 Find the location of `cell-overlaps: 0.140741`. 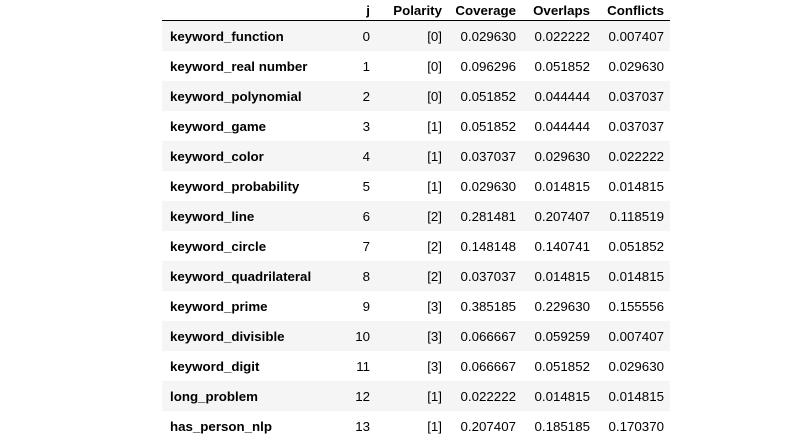

cell-overlaps: 0.140741 is located at coordinates (559, 246).